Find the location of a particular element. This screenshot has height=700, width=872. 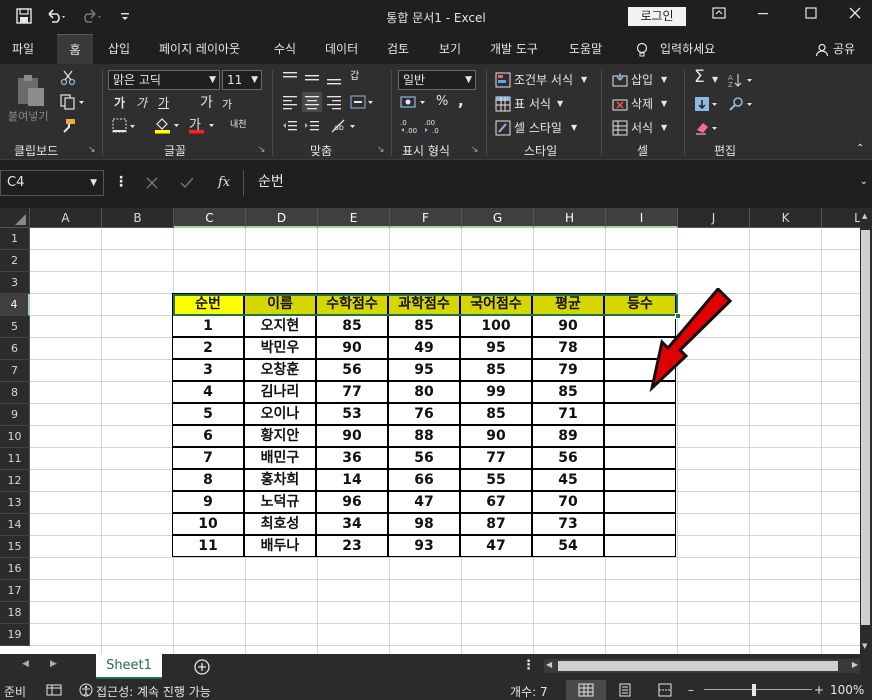

align-right-icon is located at coordinates (334, 102).